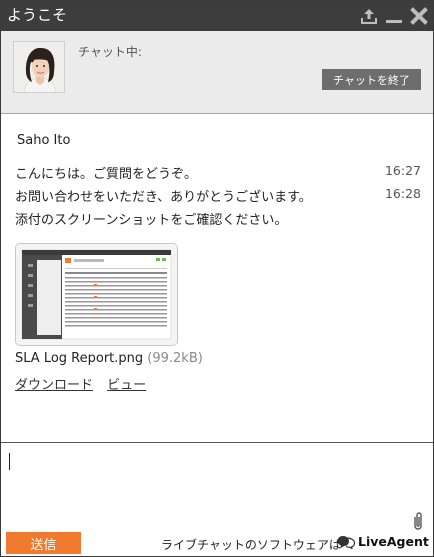 The width and height of the screenshot is (434, 557). I want to click on agent-avatar, so click(39, 67).